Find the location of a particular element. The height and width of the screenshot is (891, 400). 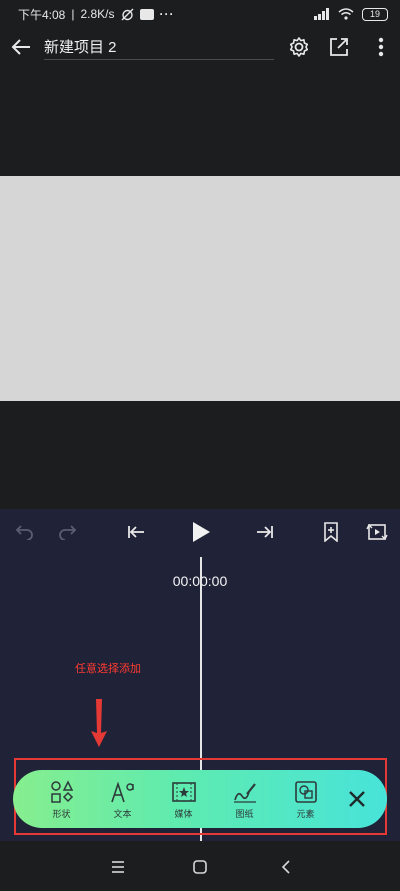

chevron-left-icon is located at coordinates (285, 867).